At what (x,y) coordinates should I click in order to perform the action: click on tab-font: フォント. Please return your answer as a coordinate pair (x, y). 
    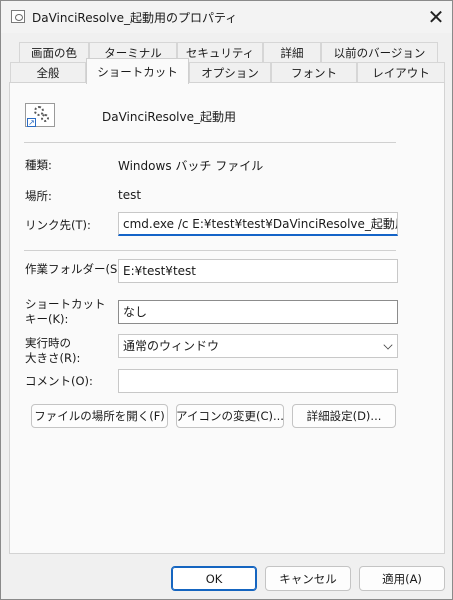
    Looking at the image, I should click on (314, 72).